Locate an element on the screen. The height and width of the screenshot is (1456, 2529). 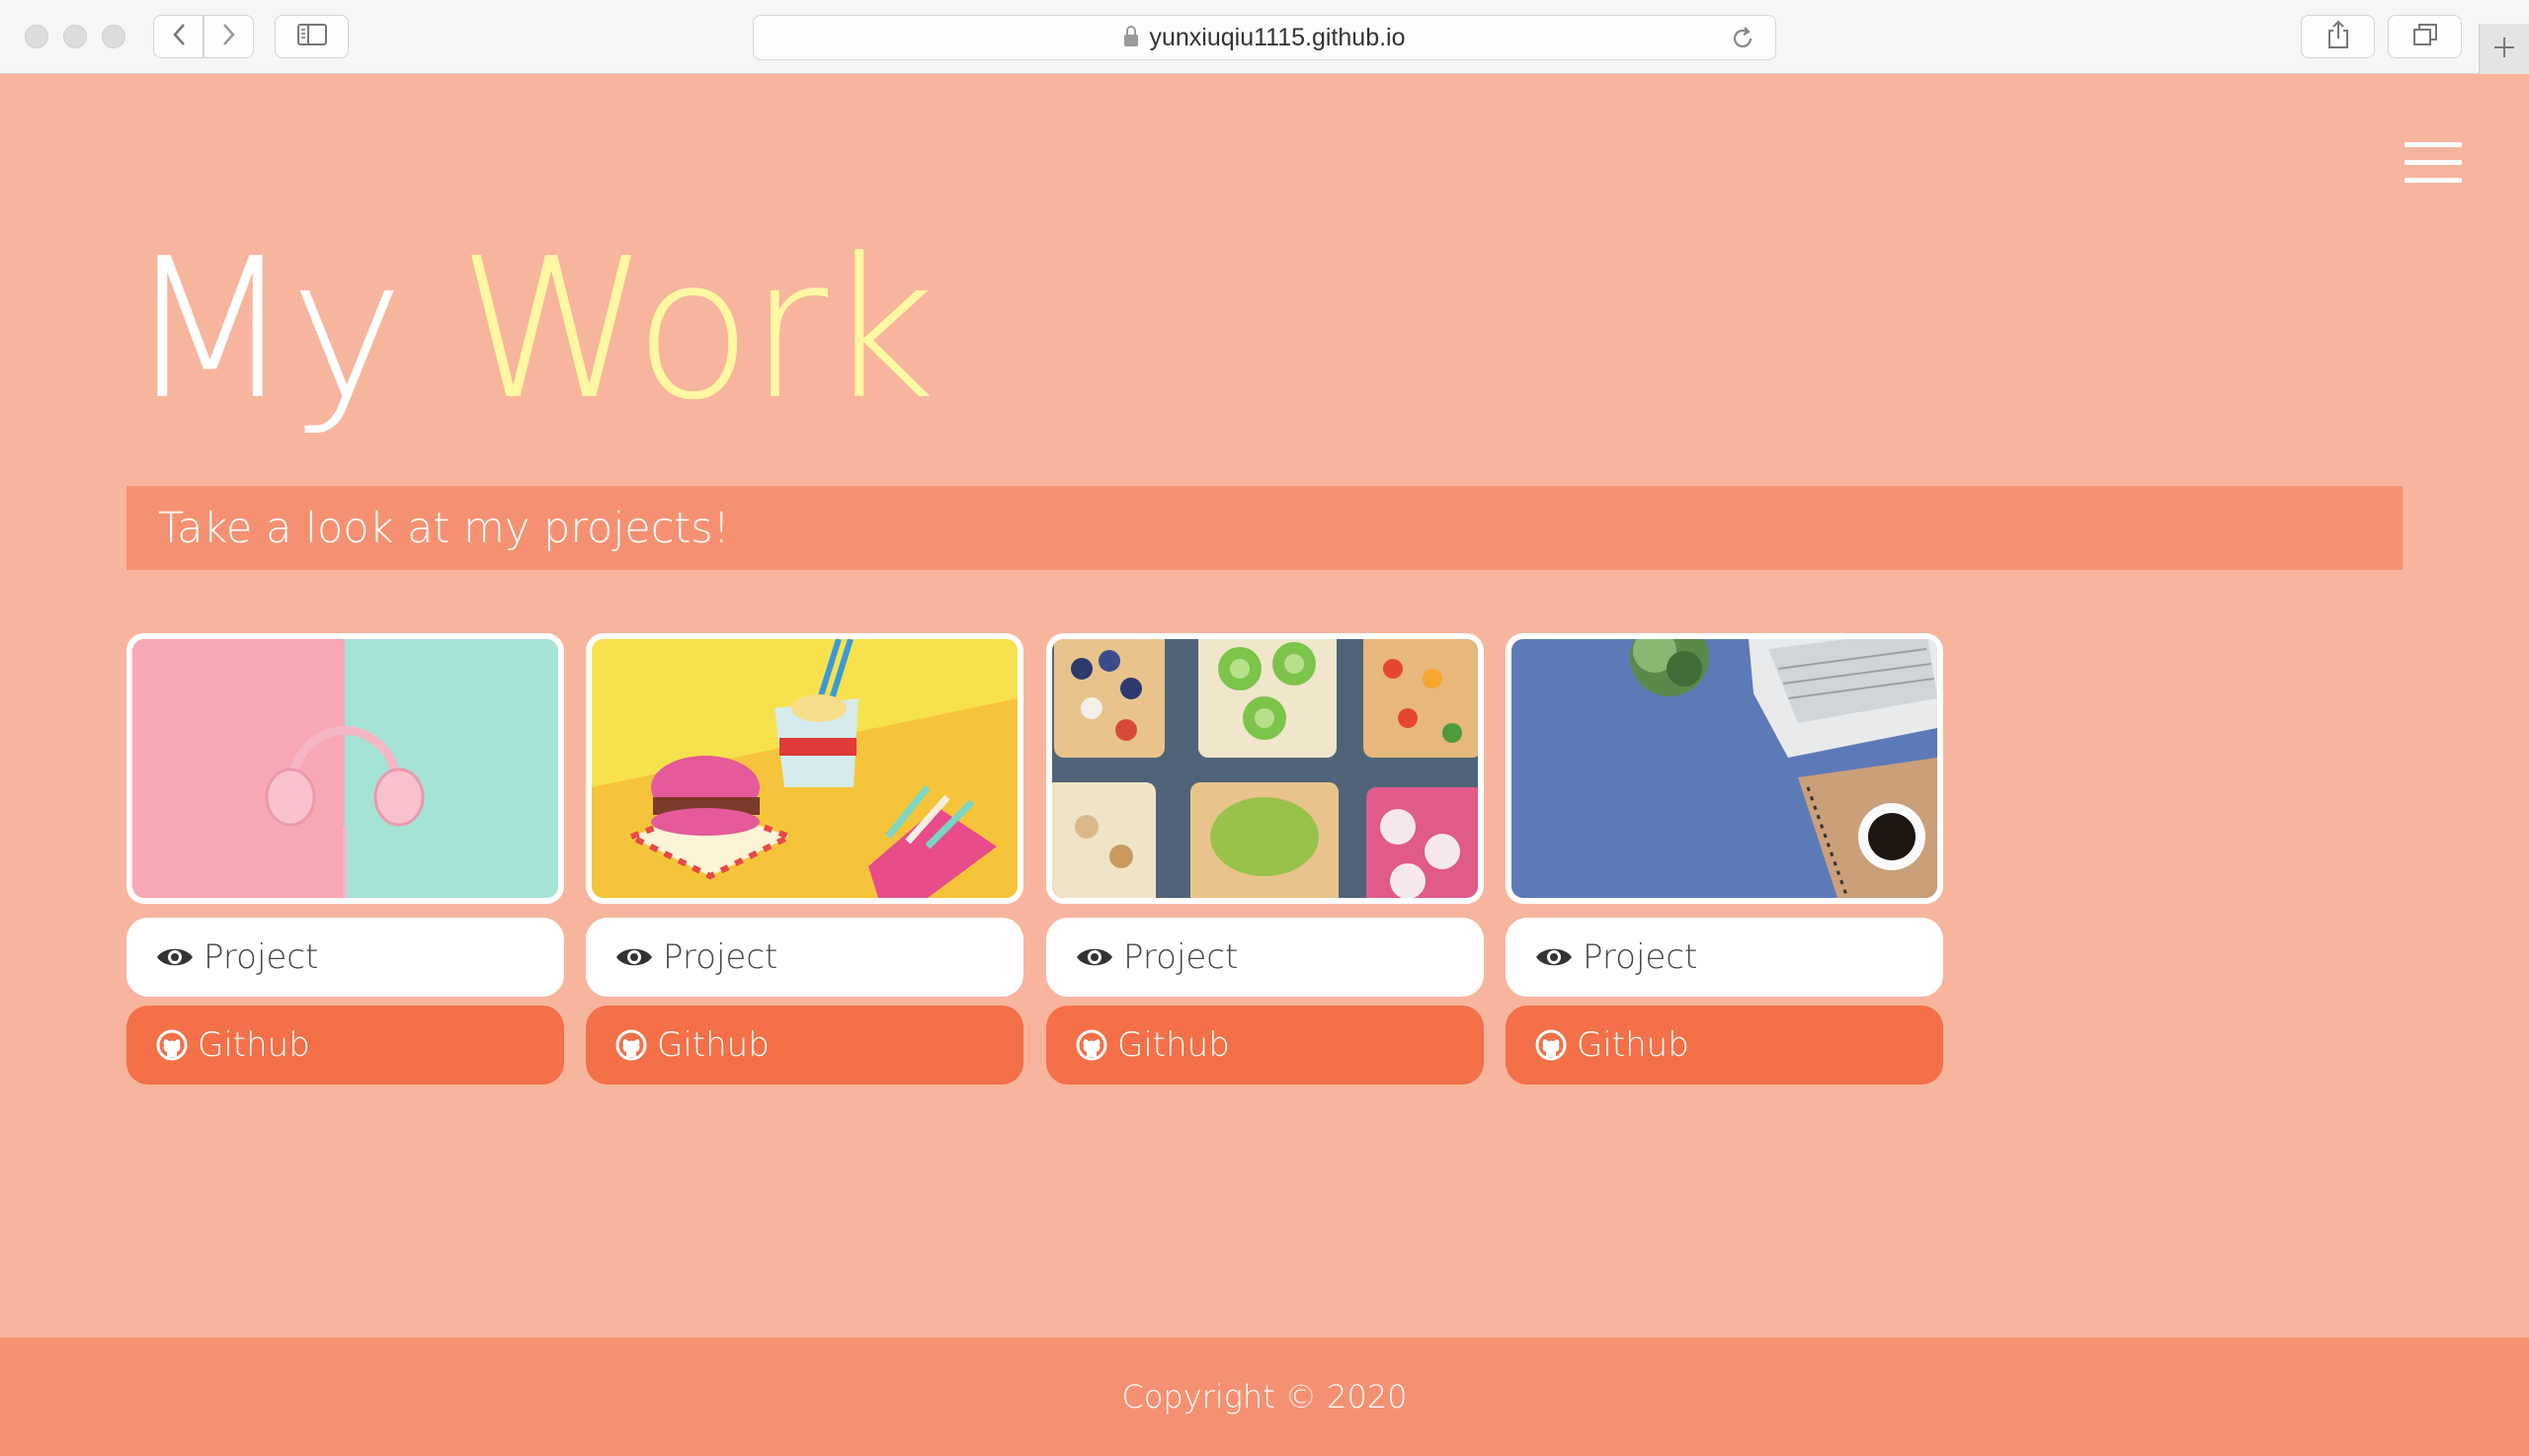
new-tab-button is located at coordinates (2504, 49).